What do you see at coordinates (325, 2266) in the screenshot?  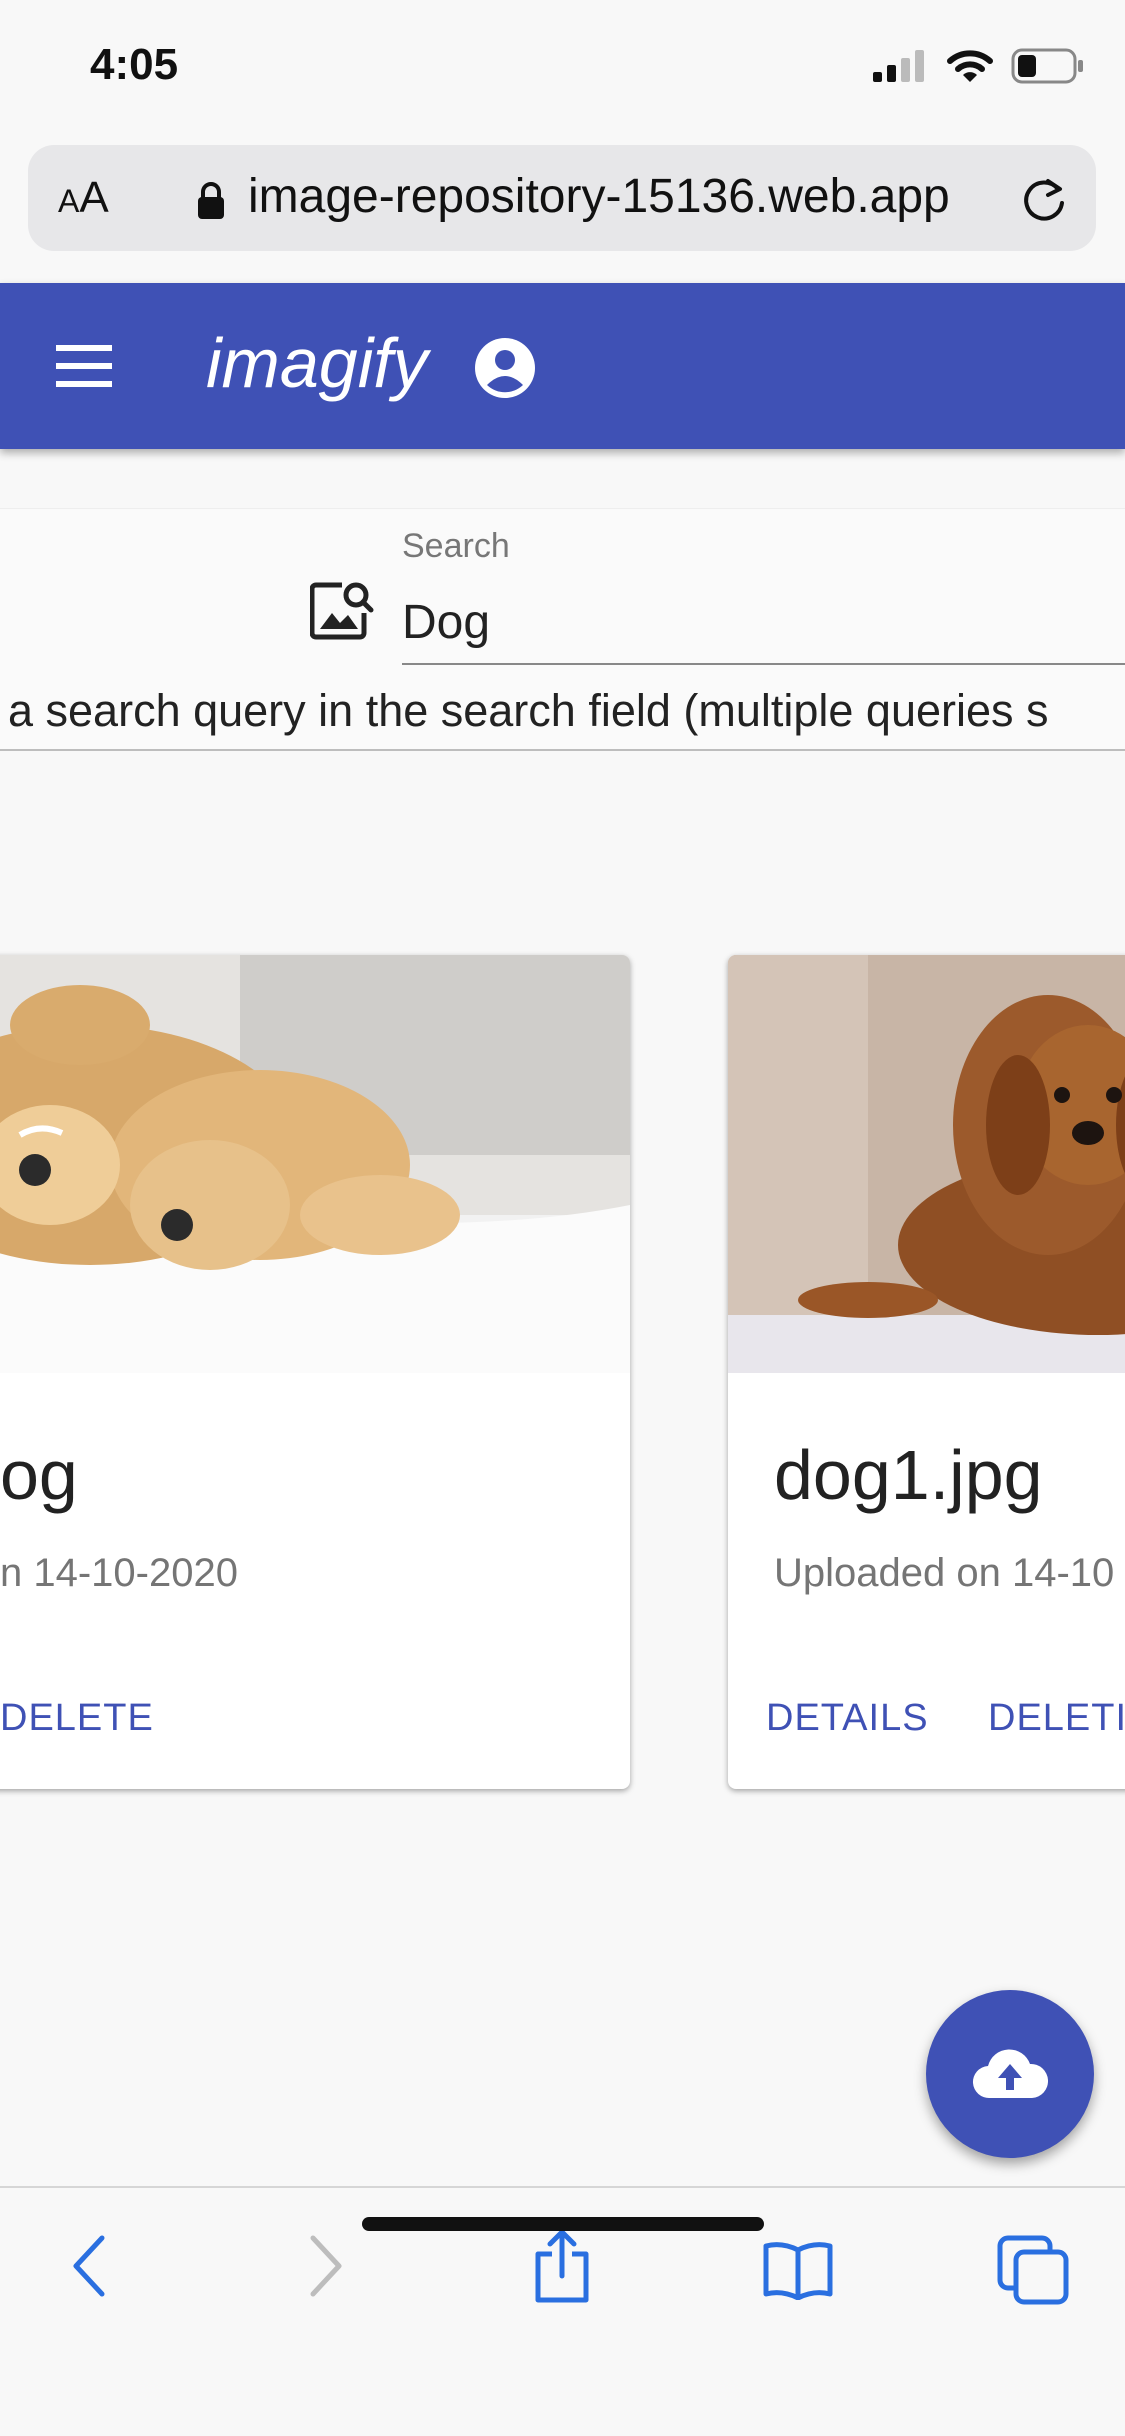 I see `forward-icon` at bounding box center [325, 2266].